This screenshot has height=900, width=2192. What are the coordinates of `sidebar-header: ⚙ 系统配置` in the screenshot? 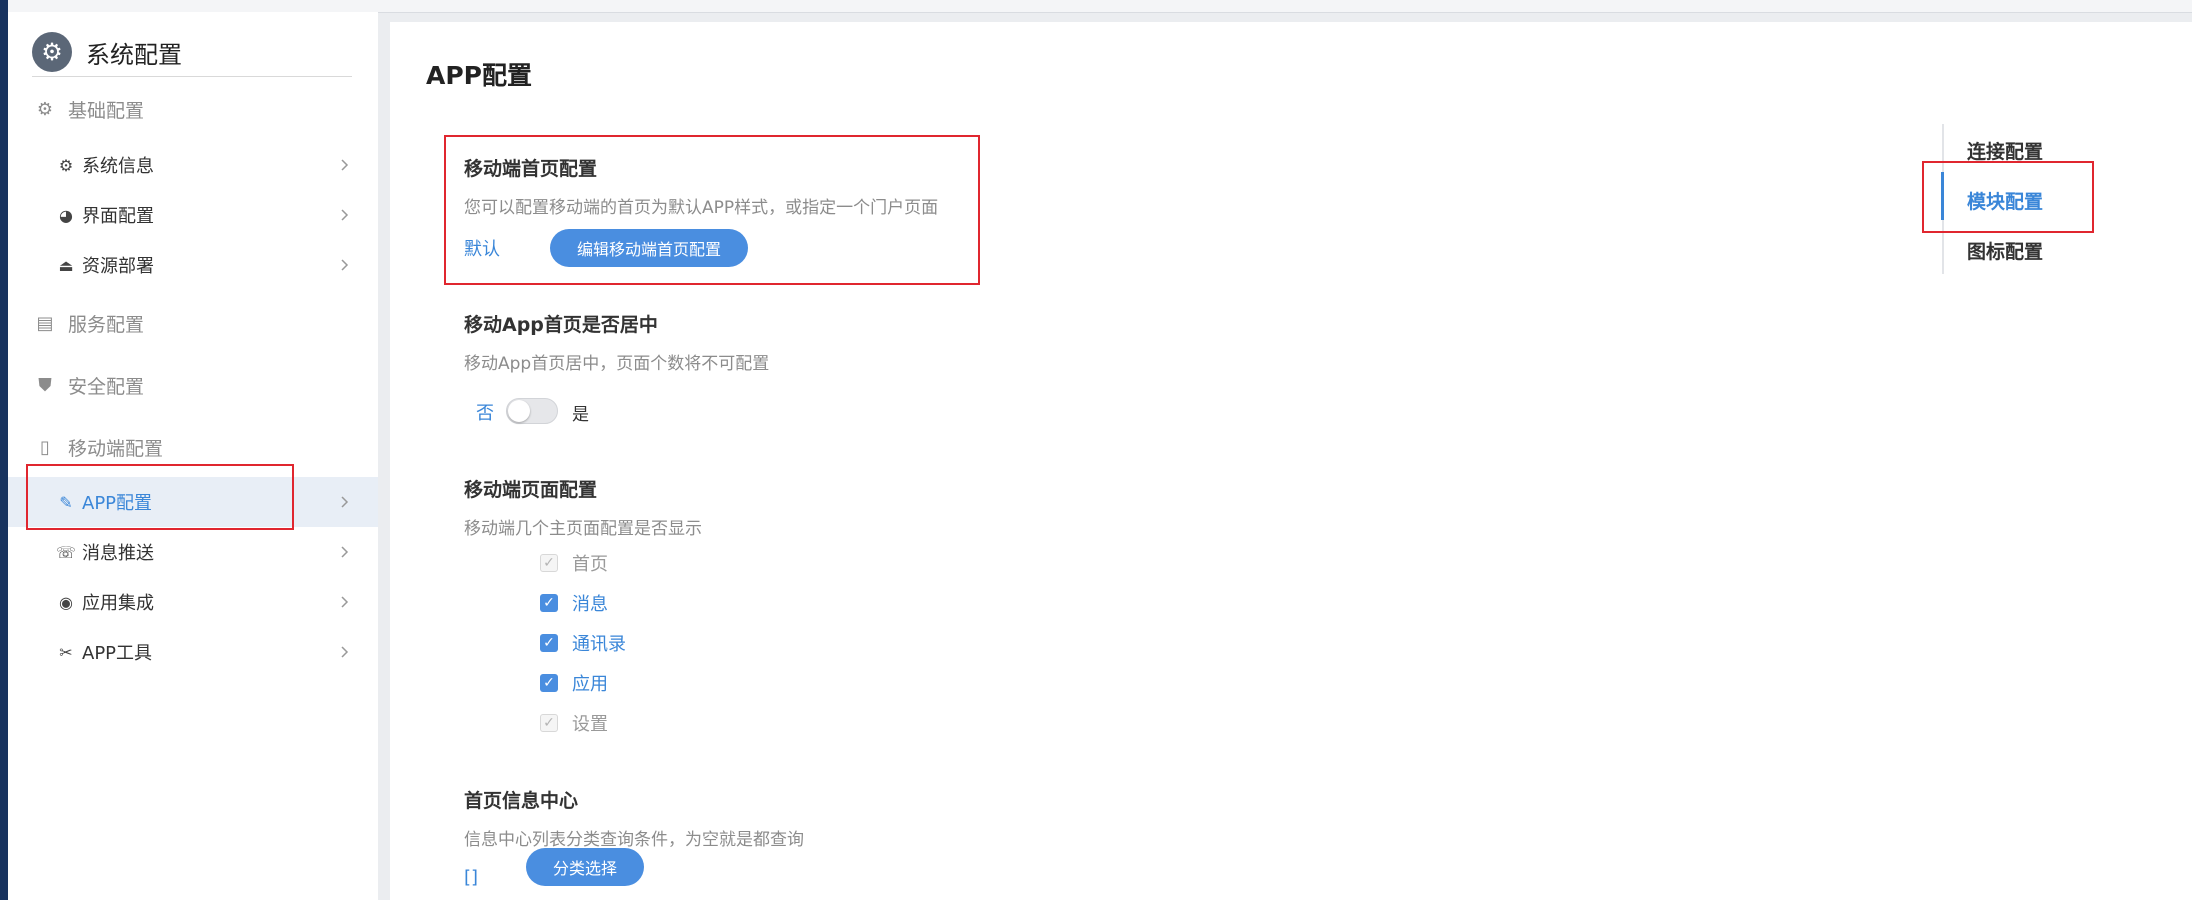 It's located at (107, 52).